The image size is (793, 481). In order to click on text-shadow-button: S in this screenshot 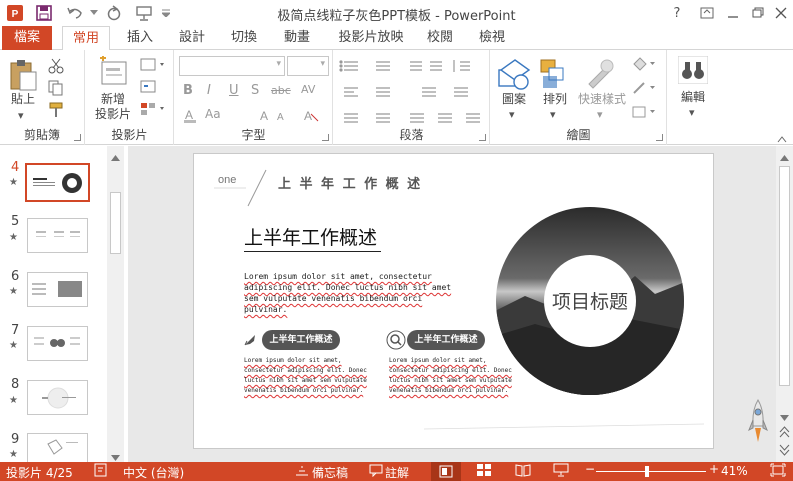, I will do `click(255, 90)`.